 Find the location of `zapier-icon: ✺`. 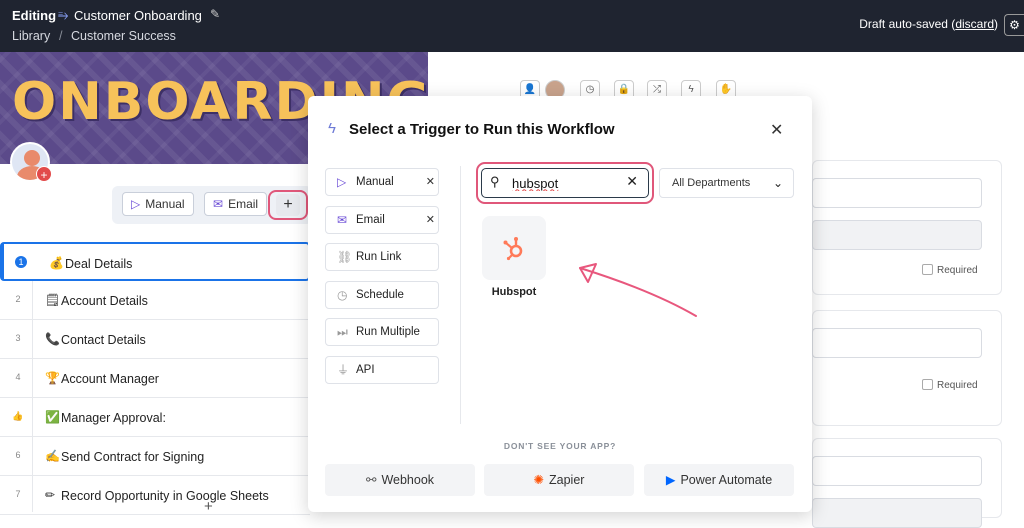

zapier-icon: ✺ is located at coordinates (539, 480).